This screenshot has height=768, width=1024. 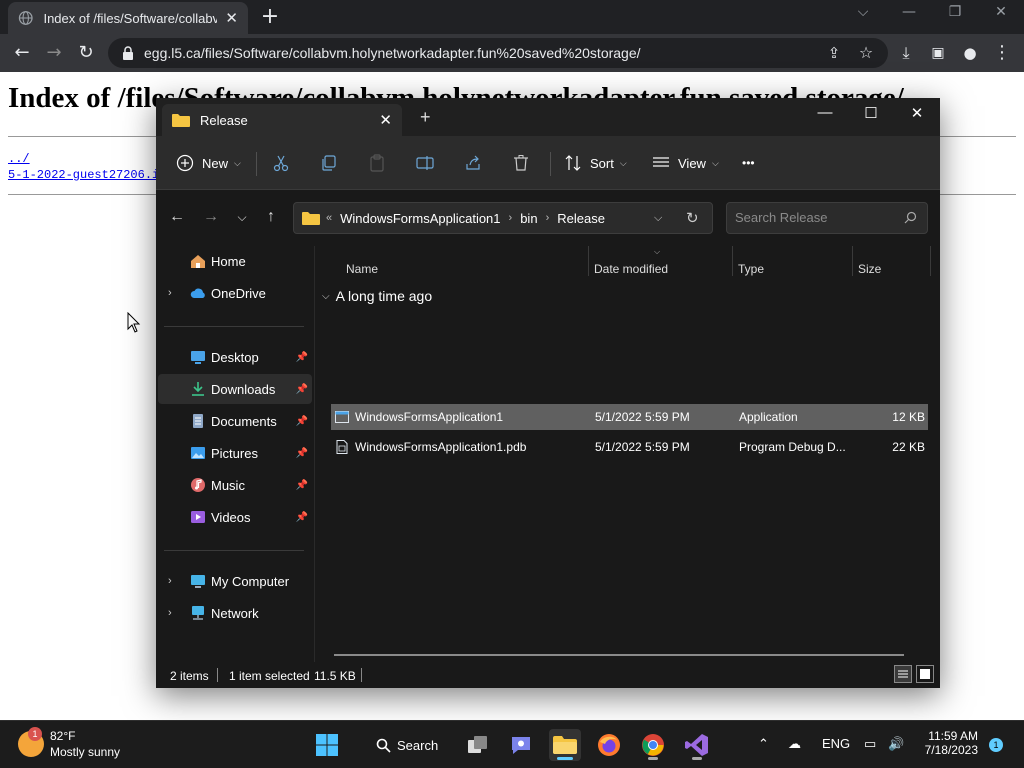 What do you see at coordinates (903, 674) in the screenshot?
I see `details-view-icon` at bounding box center [903, 674].